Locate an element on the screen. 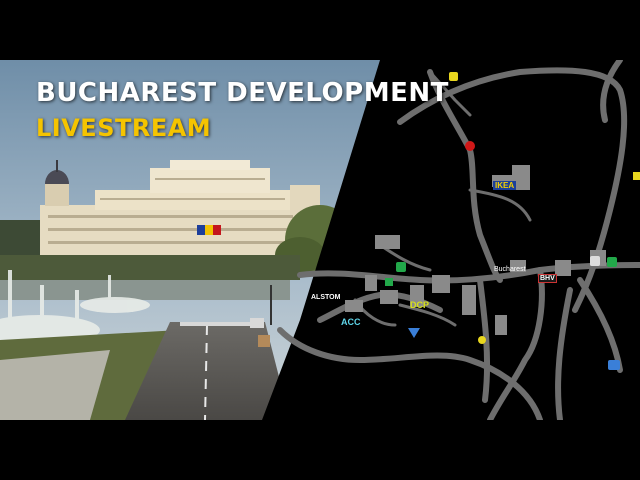  letterbox-bottom is located at coordinates (320, 450).